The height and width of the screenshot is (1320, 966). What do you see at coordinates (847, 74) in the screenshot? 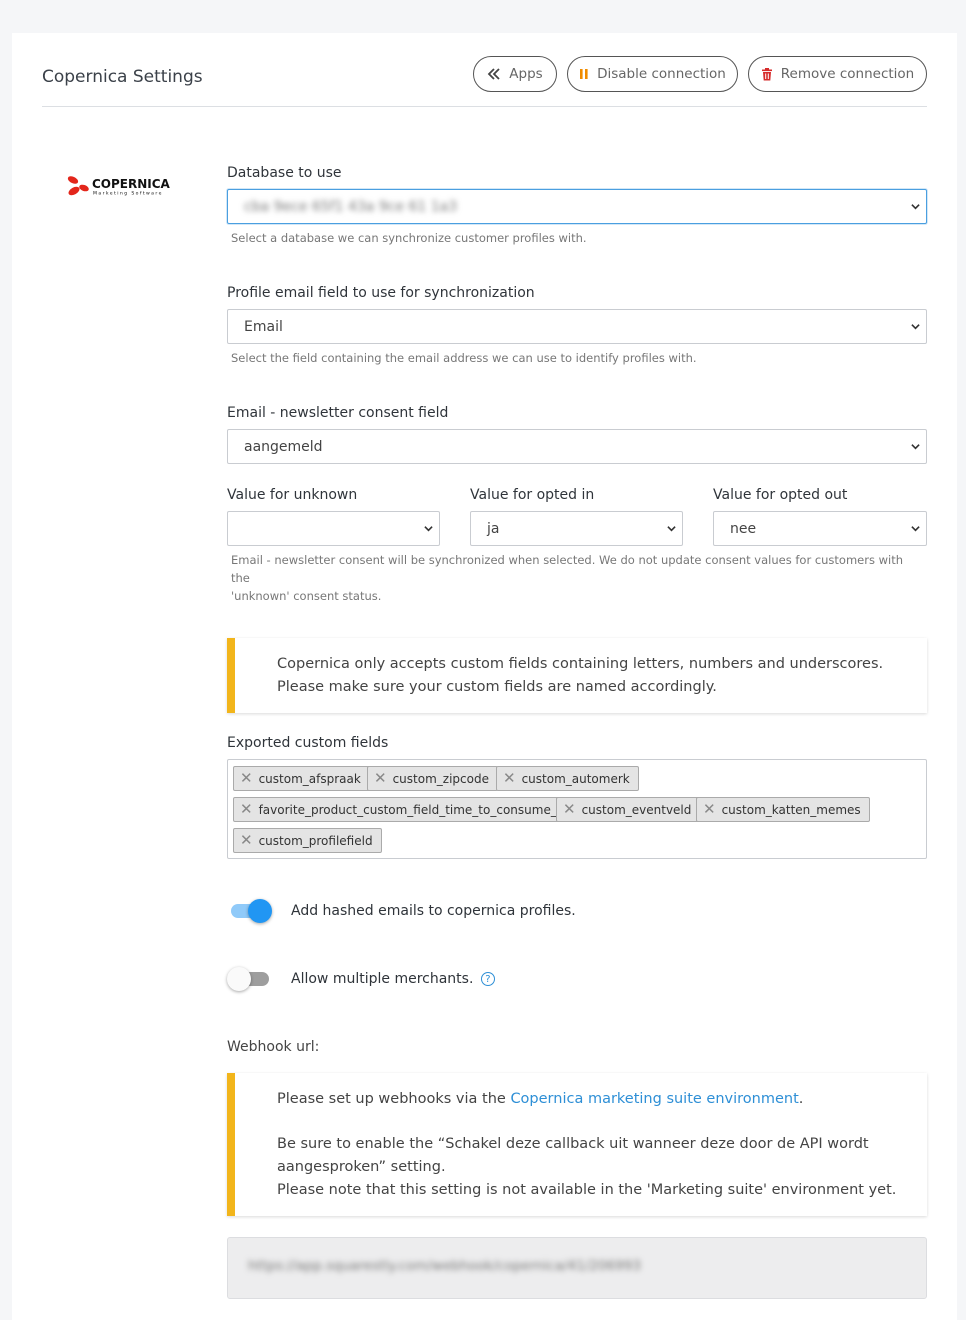
I see `remove-connection-label: Remove connection` at bounding box center [847, 74].